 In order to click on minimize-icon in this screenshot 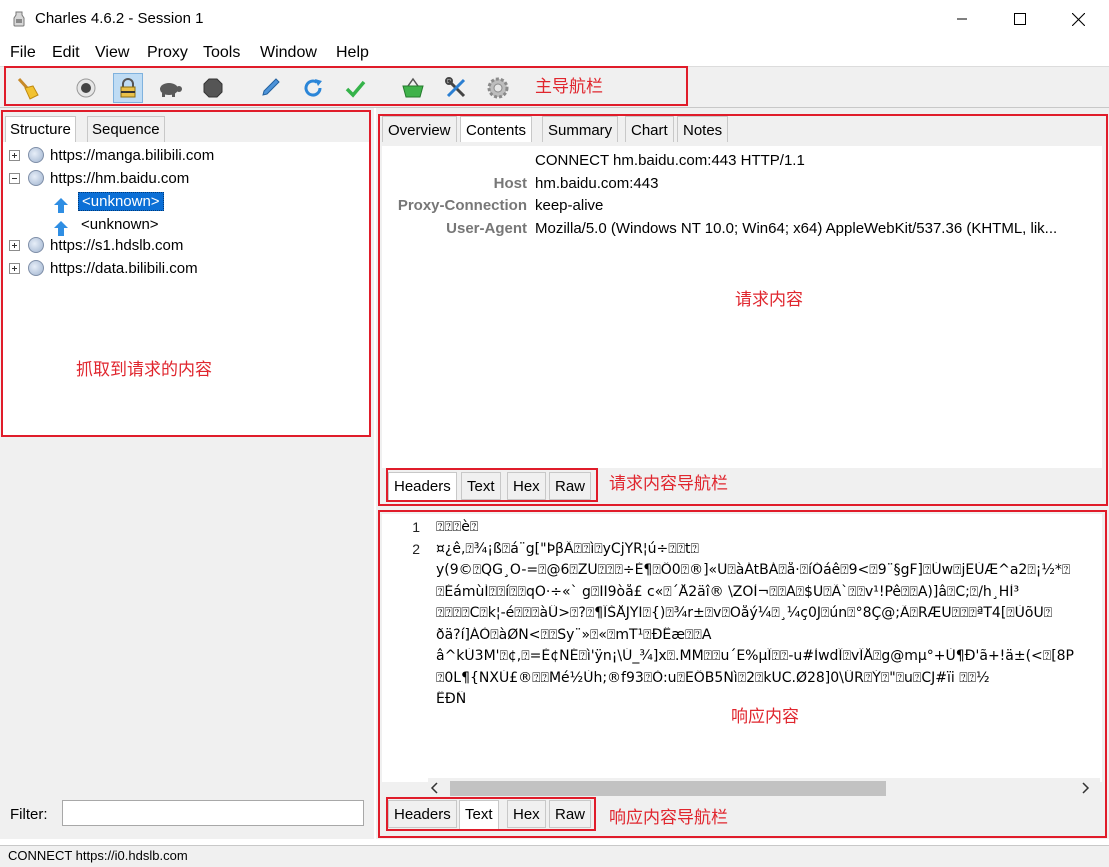, I will do `click(962, 19)`.